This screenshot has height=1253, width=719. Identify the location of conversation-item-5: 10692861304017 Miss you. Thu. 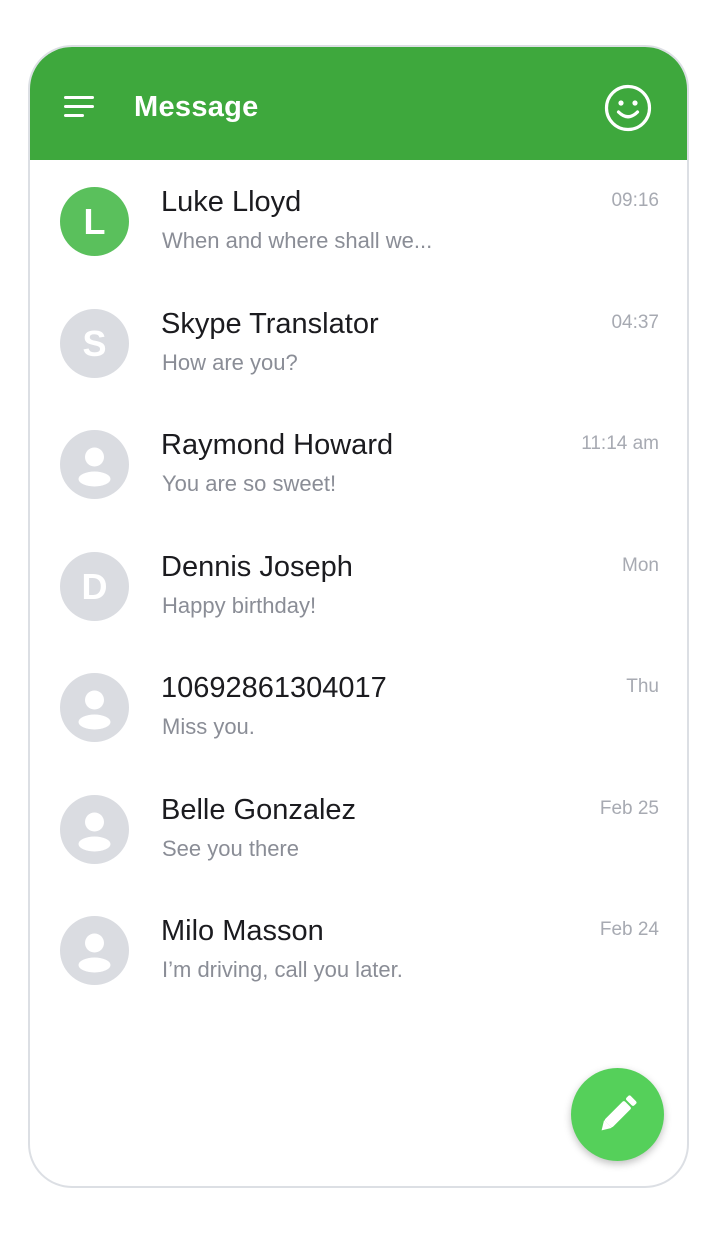
(358, 707).